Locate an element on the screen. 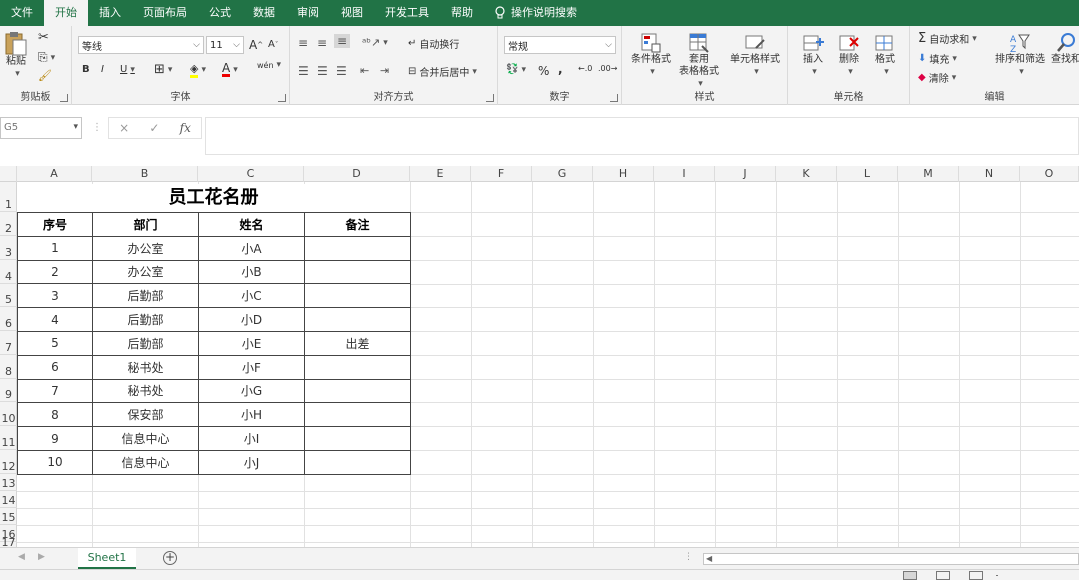 The height and width of the screenshot is (580, 1079). table-cell: 4 is located at coordinates (55, 319).